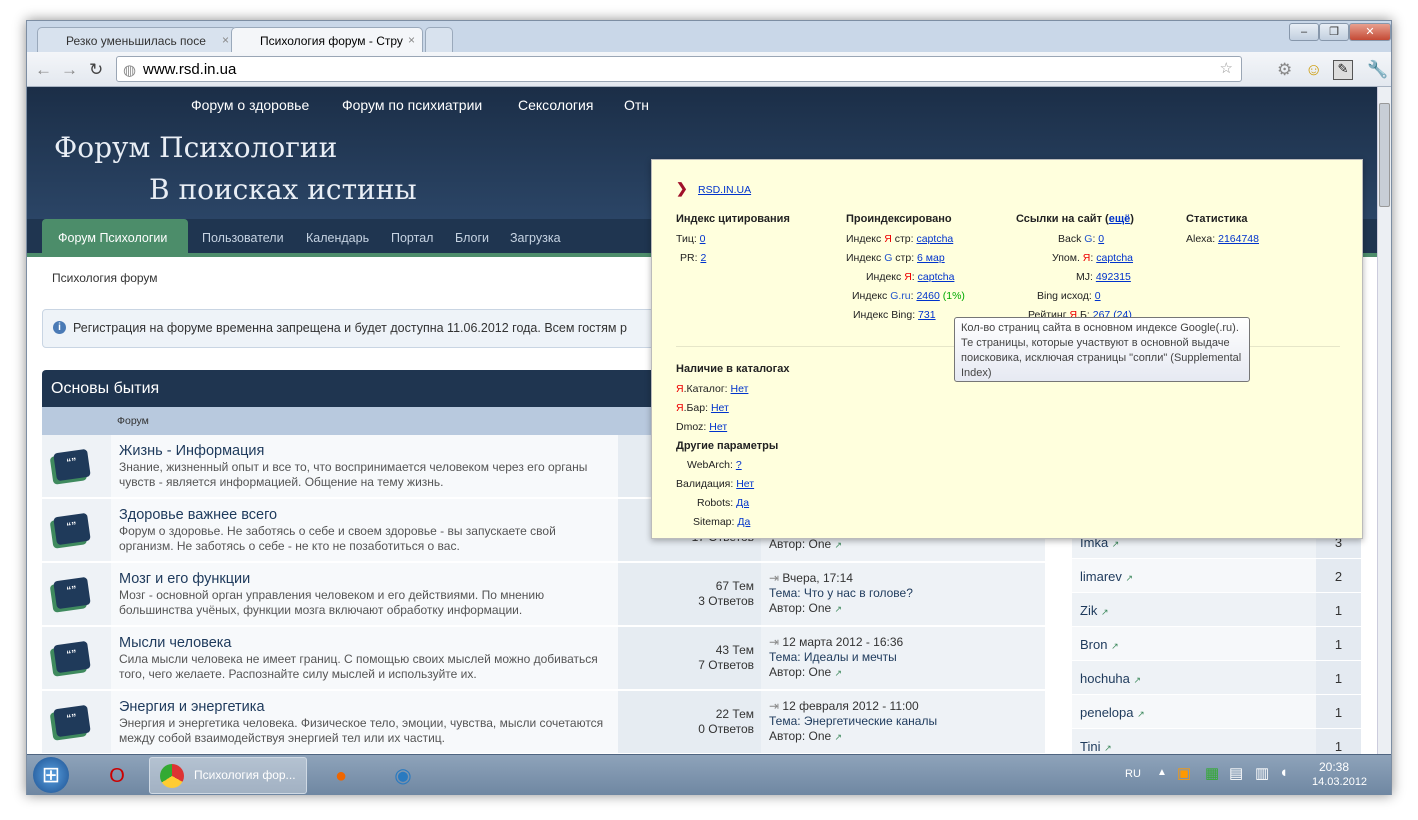 This screenshot has width=1418, height=820. What do you see at coordinates (927, 296) in the screenshot?
I see `google-ru-value: 2460` at bounding box center [927, 296].